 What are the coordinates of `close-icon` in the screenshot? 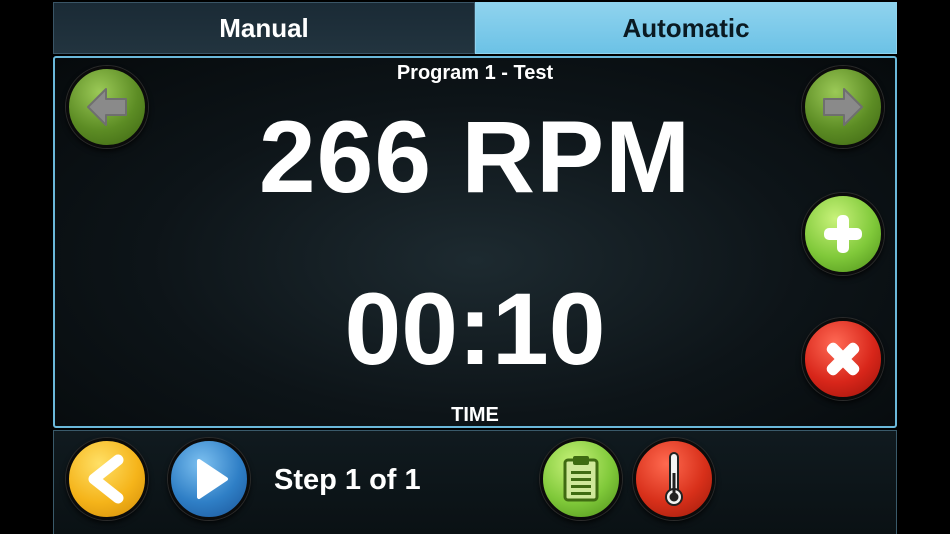 It's located at (843, 359).